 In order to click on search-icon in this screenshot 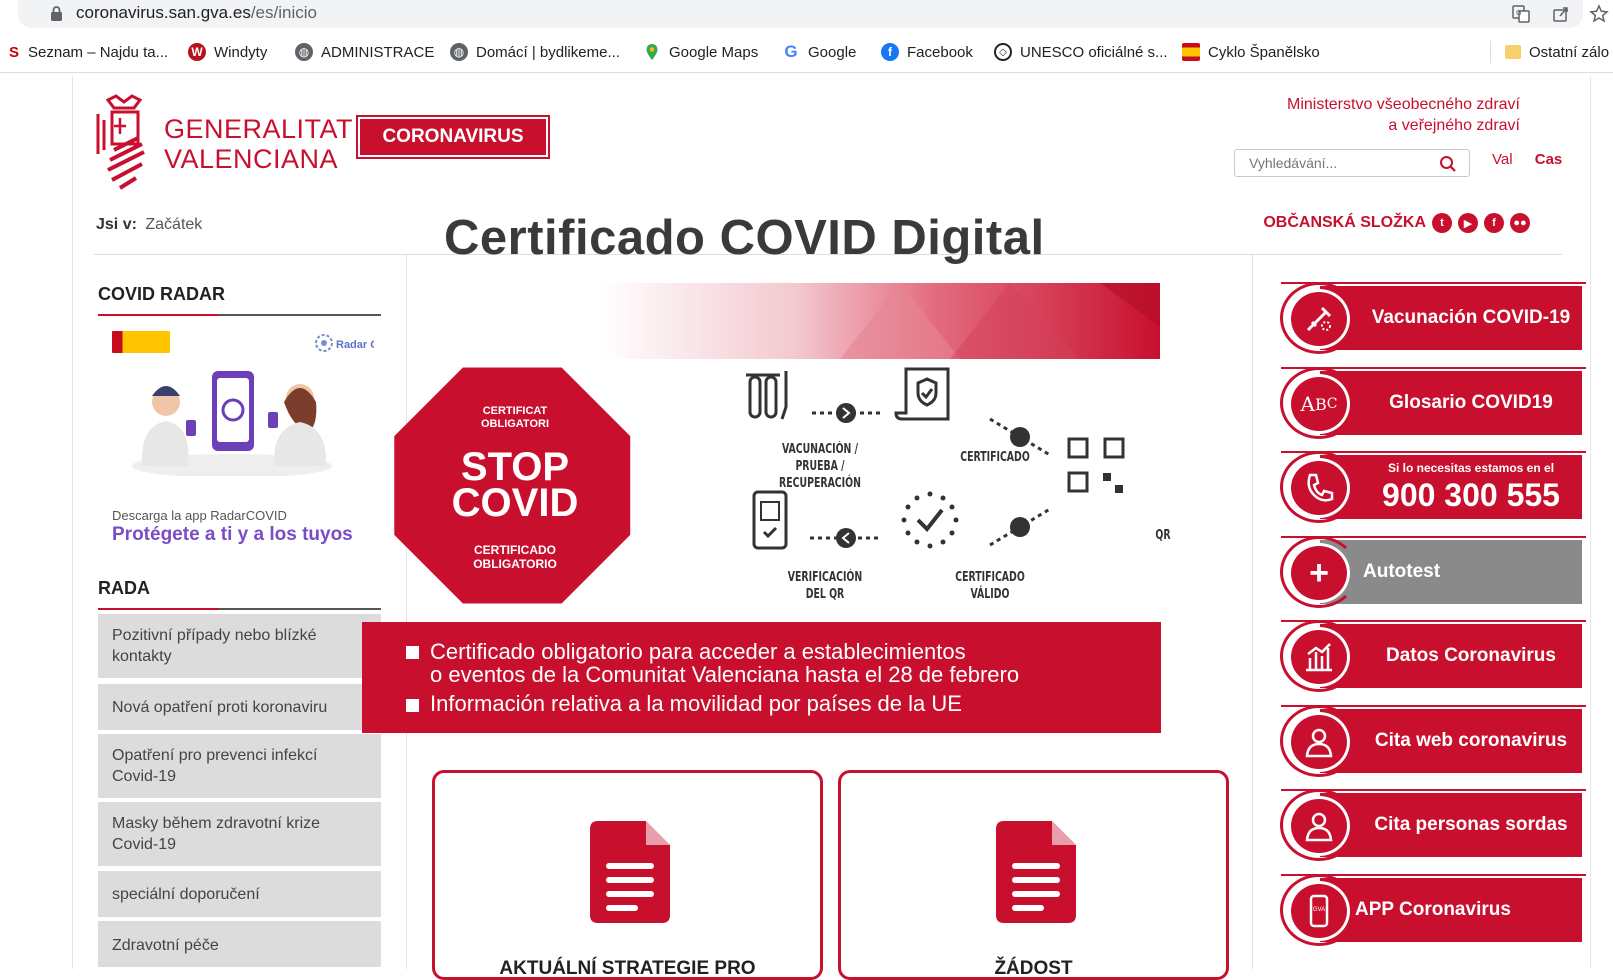, I will do `click(1448, 164)`.